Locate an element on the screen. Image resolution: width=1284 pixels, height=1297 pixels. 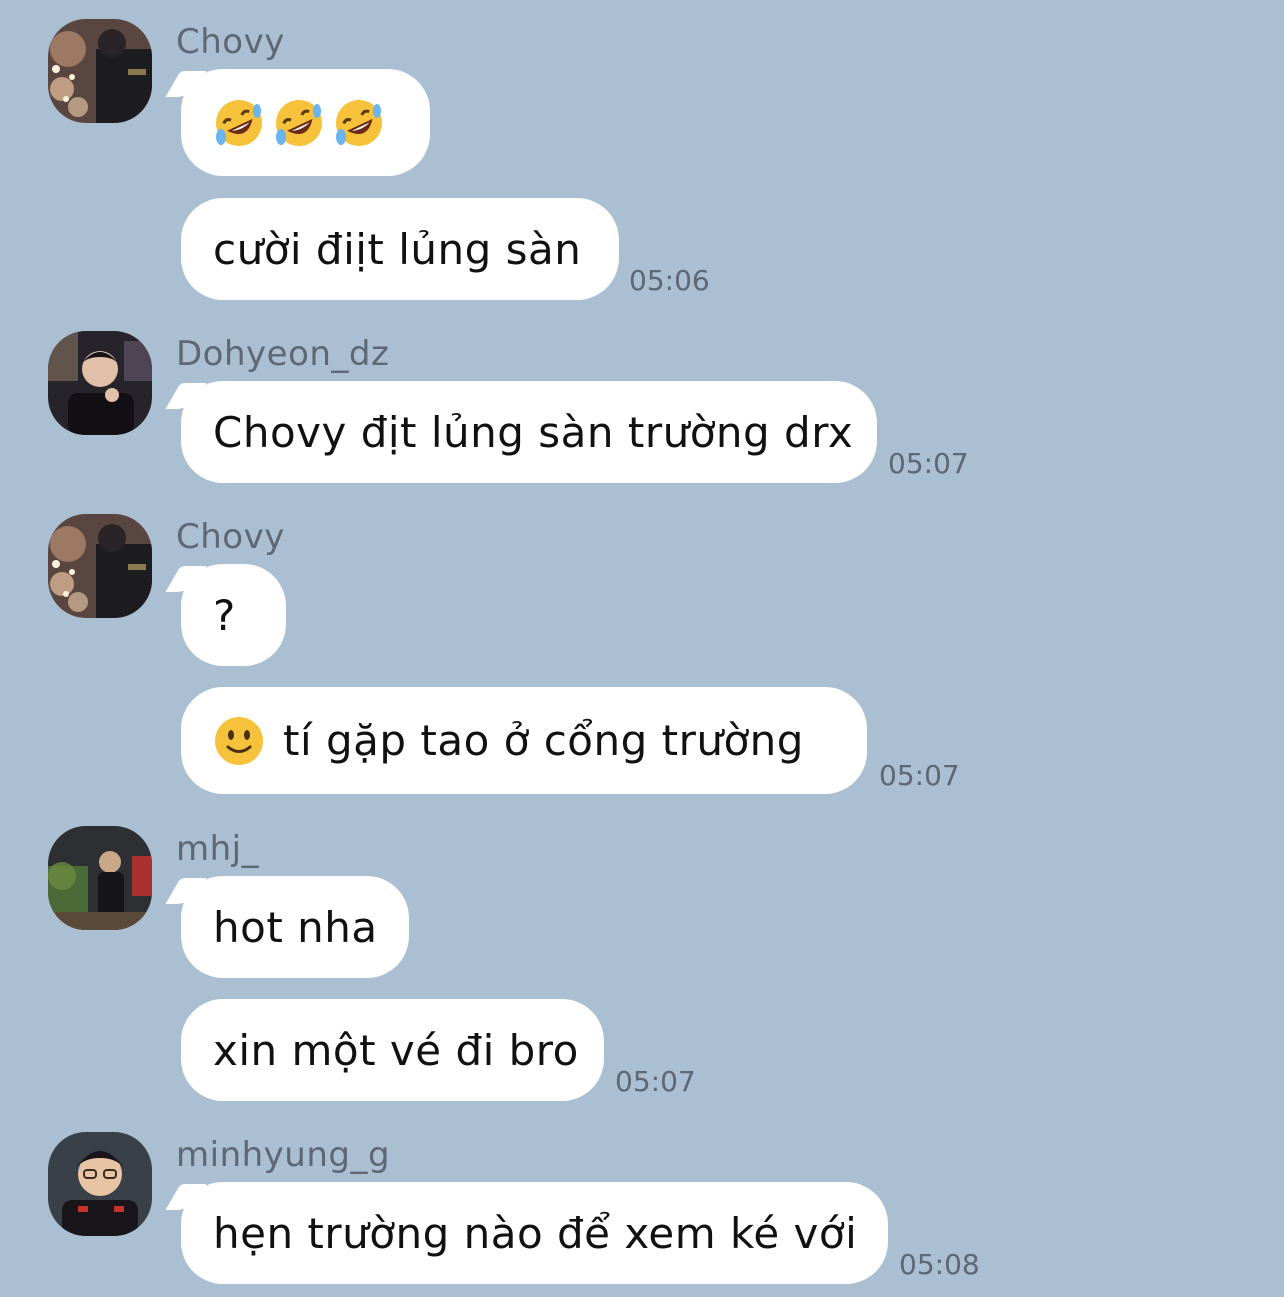
sender-name: minhyung_g is located at coordinates (283, 1155).